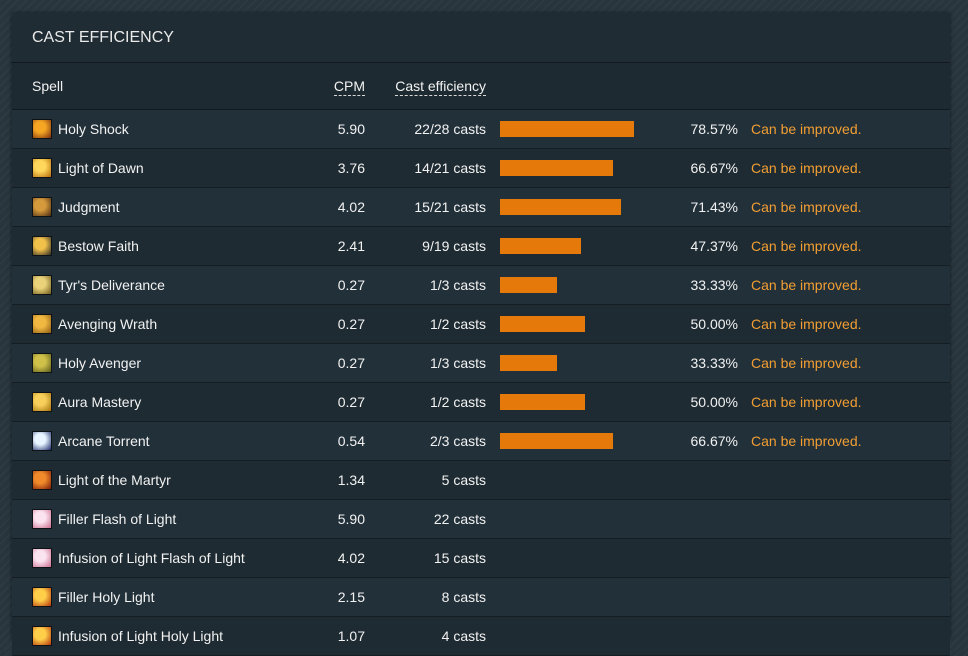 This screenshot has height=656, width=968. Describe the element at coordinates (440, 87) in the screenshot. I see `column-header-cast-efficiency-label: Cast efficiency` at that location.